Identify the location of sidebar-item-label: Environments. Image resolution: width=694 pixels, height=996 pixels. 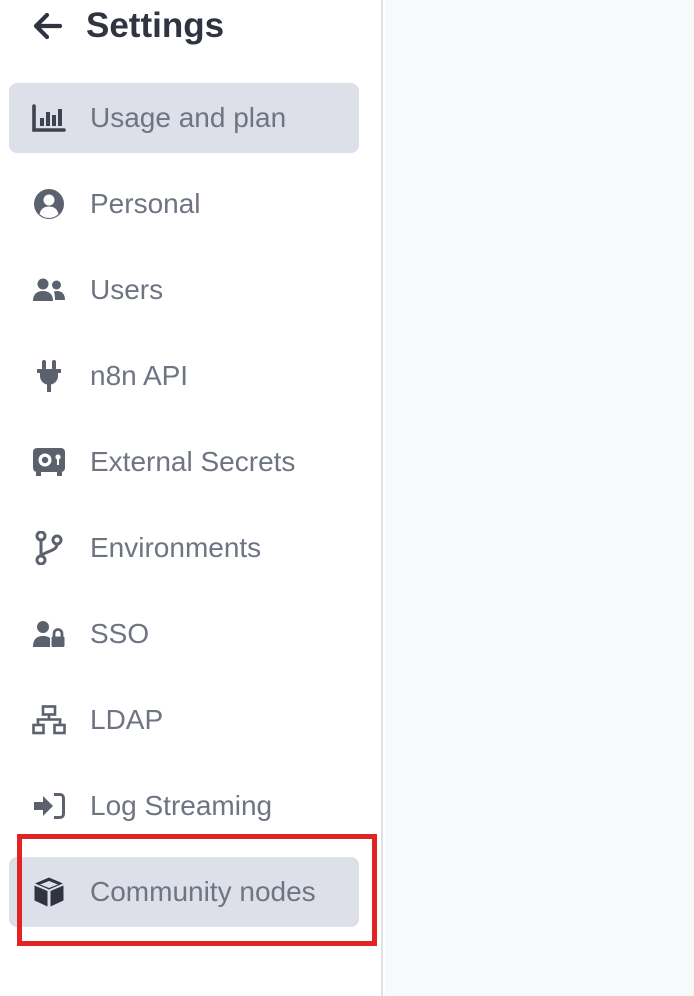
(176, 547).